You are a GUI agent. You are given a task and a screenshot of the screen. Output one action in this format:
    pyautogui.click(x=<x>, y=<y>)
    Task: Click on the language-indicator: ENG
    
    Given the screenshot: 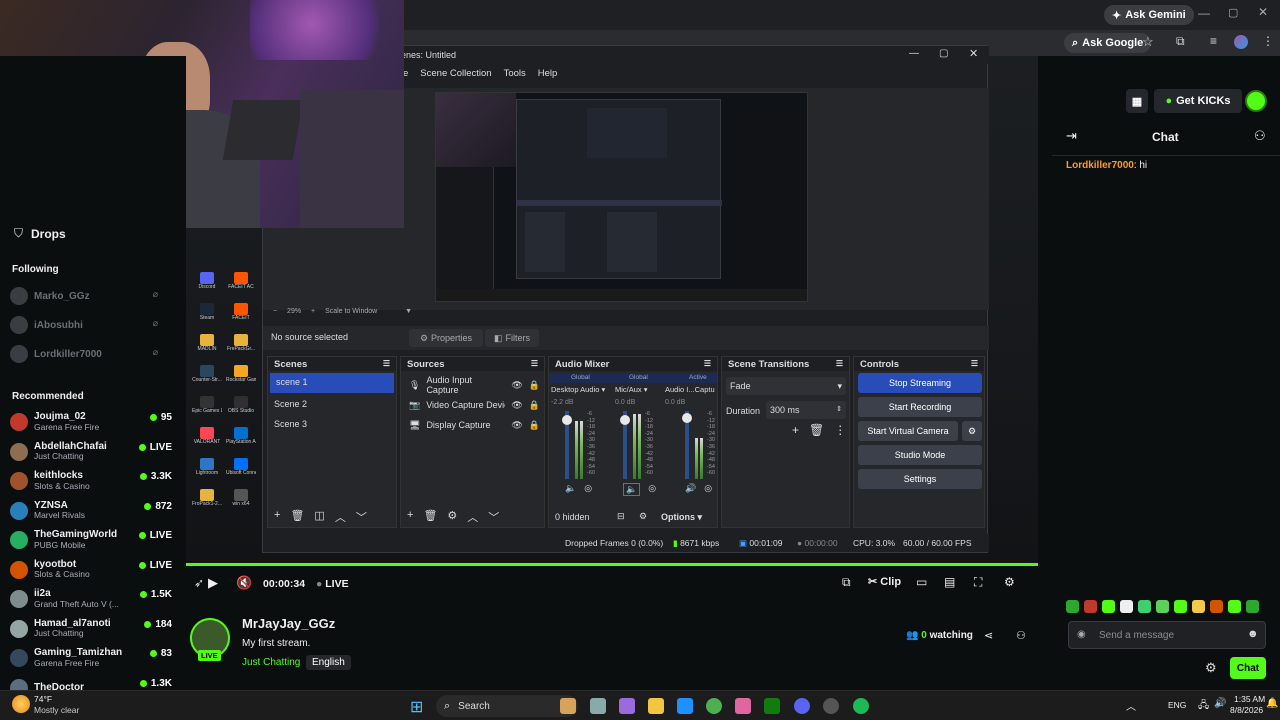 What is the action you would take?
    pyautogui.click(x=1177, y=705)
    